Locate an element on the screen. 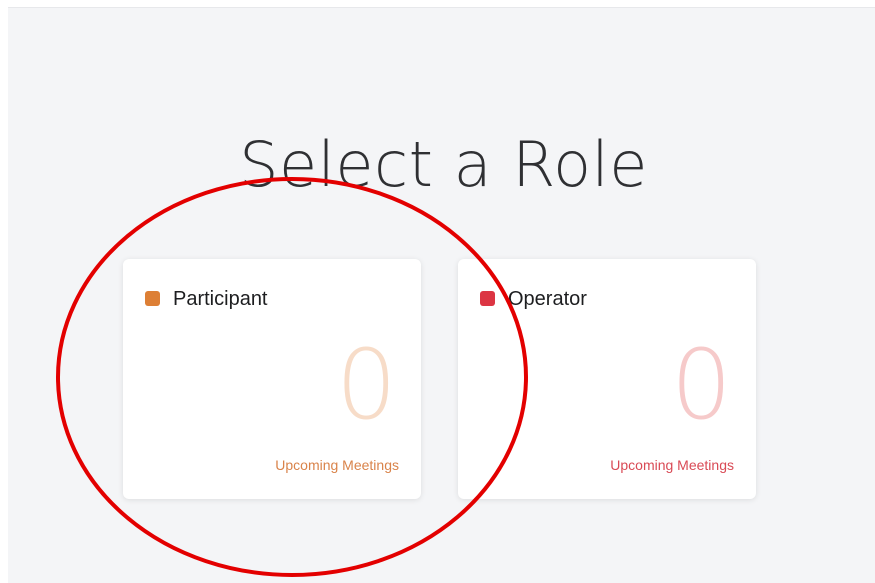 The height and width of the screenshot is (583, 875). participant-color-swatch is located at coordinates (152, 298).